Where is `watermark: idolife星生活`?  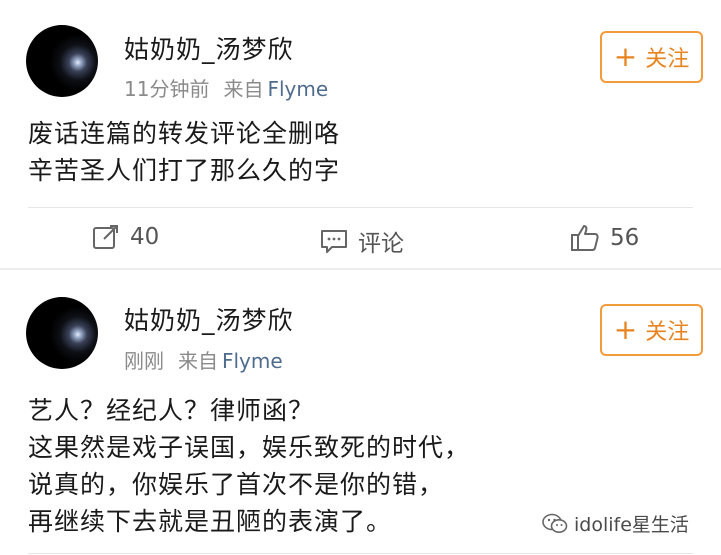
watermark: idolife星生活 is located at coordinates (615, 523).